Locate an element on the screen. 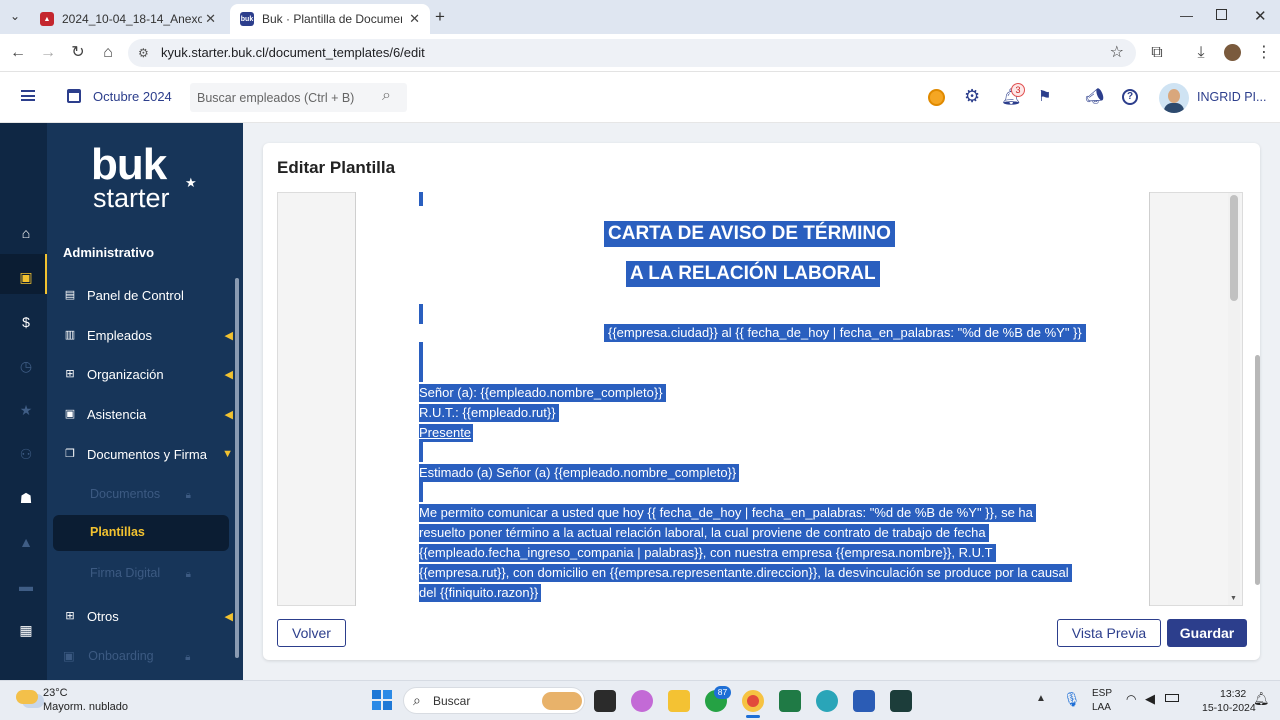 This screenshot has width=1280, height=720. restore-icon is located at coordinates (1221, 14).